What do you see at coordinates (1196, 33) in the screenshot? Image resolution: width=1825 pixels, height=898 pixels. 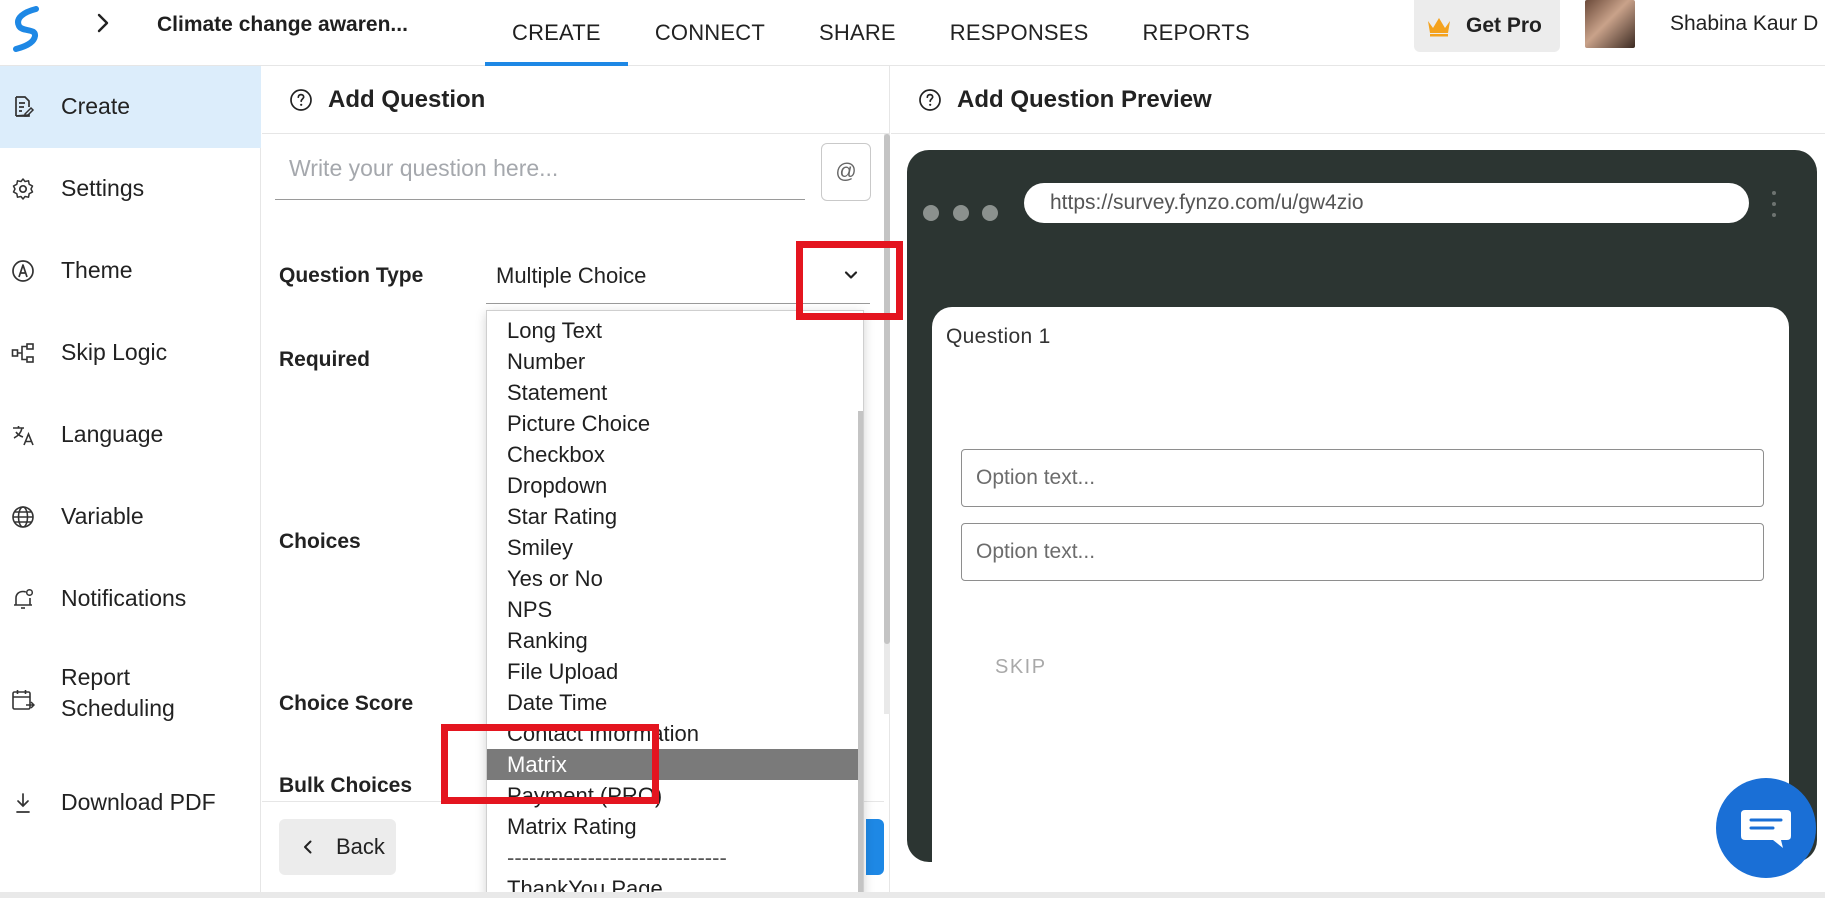 I see `tab-reports: REPORTS` at bounding box center [1196, 33].